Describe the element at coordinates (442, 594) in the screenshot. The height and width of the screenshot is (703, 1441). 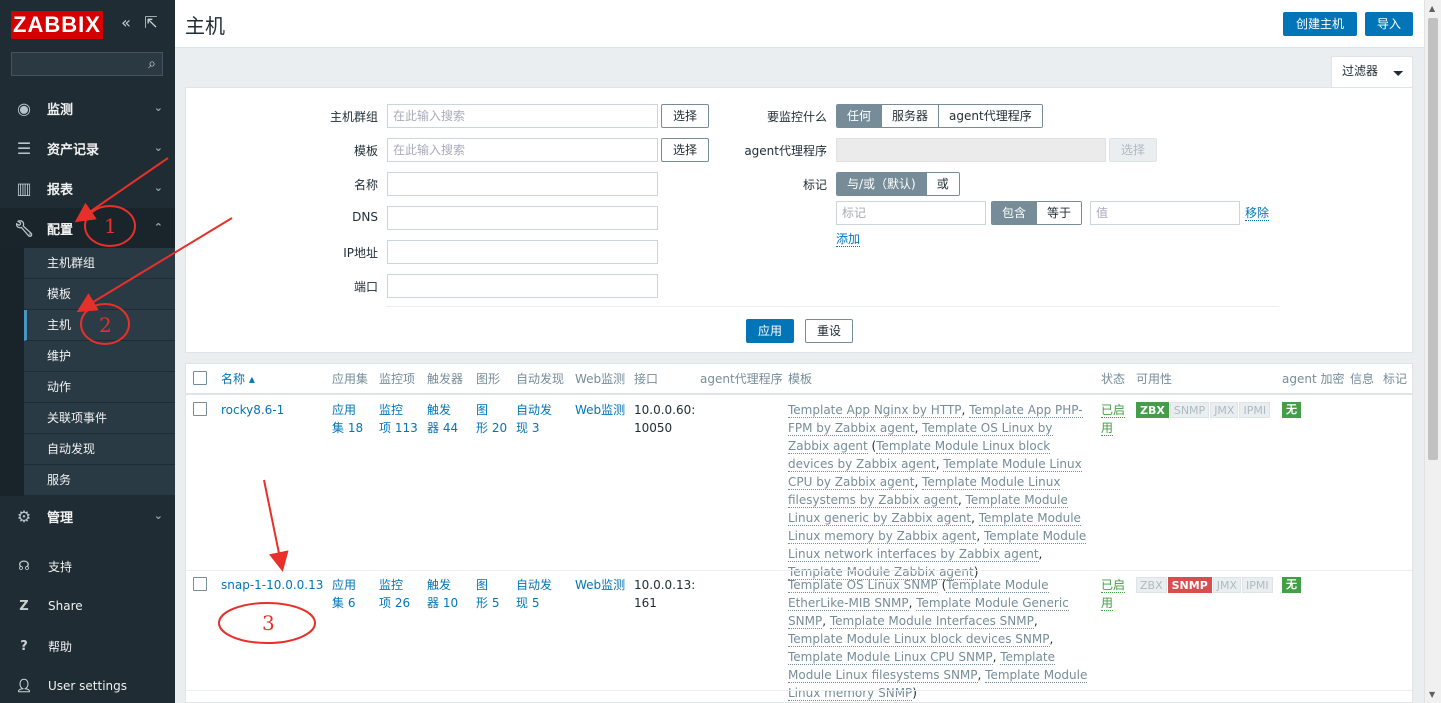
I see `triggers-link: 触发器 10` at that location.